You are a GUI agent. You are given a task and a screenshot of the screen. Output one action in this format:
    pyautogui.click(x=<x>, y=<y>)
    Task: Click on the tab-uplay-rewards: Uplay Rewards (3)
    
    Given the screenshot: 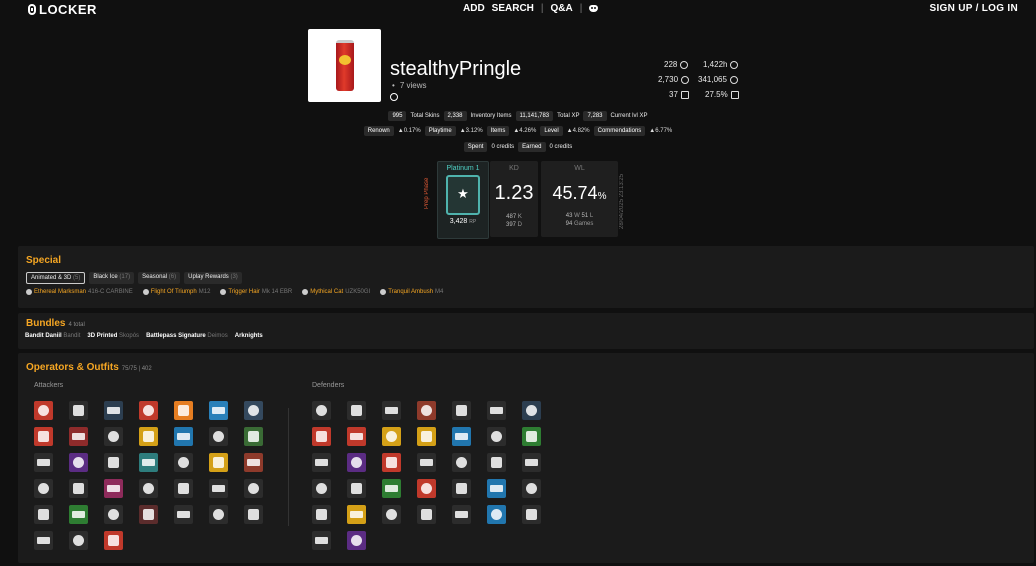 What is the action you would take?
    pyautogui.click(x=213, y=278)
    